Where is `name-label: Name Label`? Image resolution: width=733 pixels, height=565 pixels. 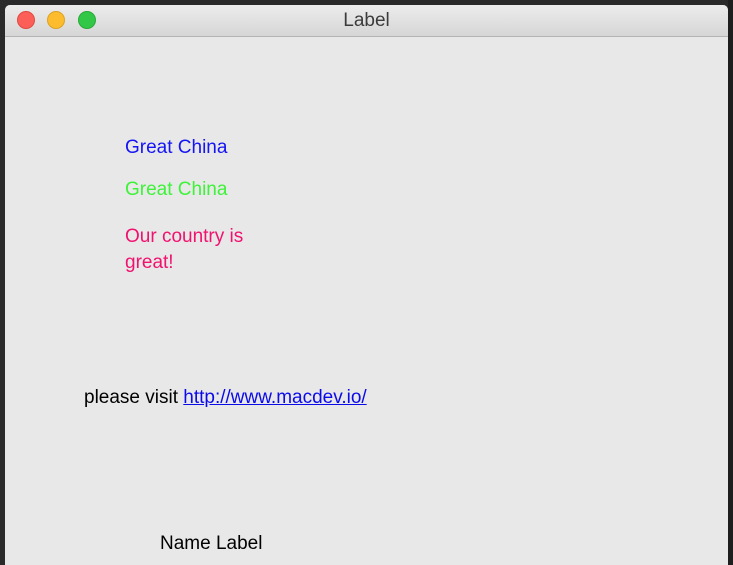 name-label: Name Label is located at coordinates (211, 543).